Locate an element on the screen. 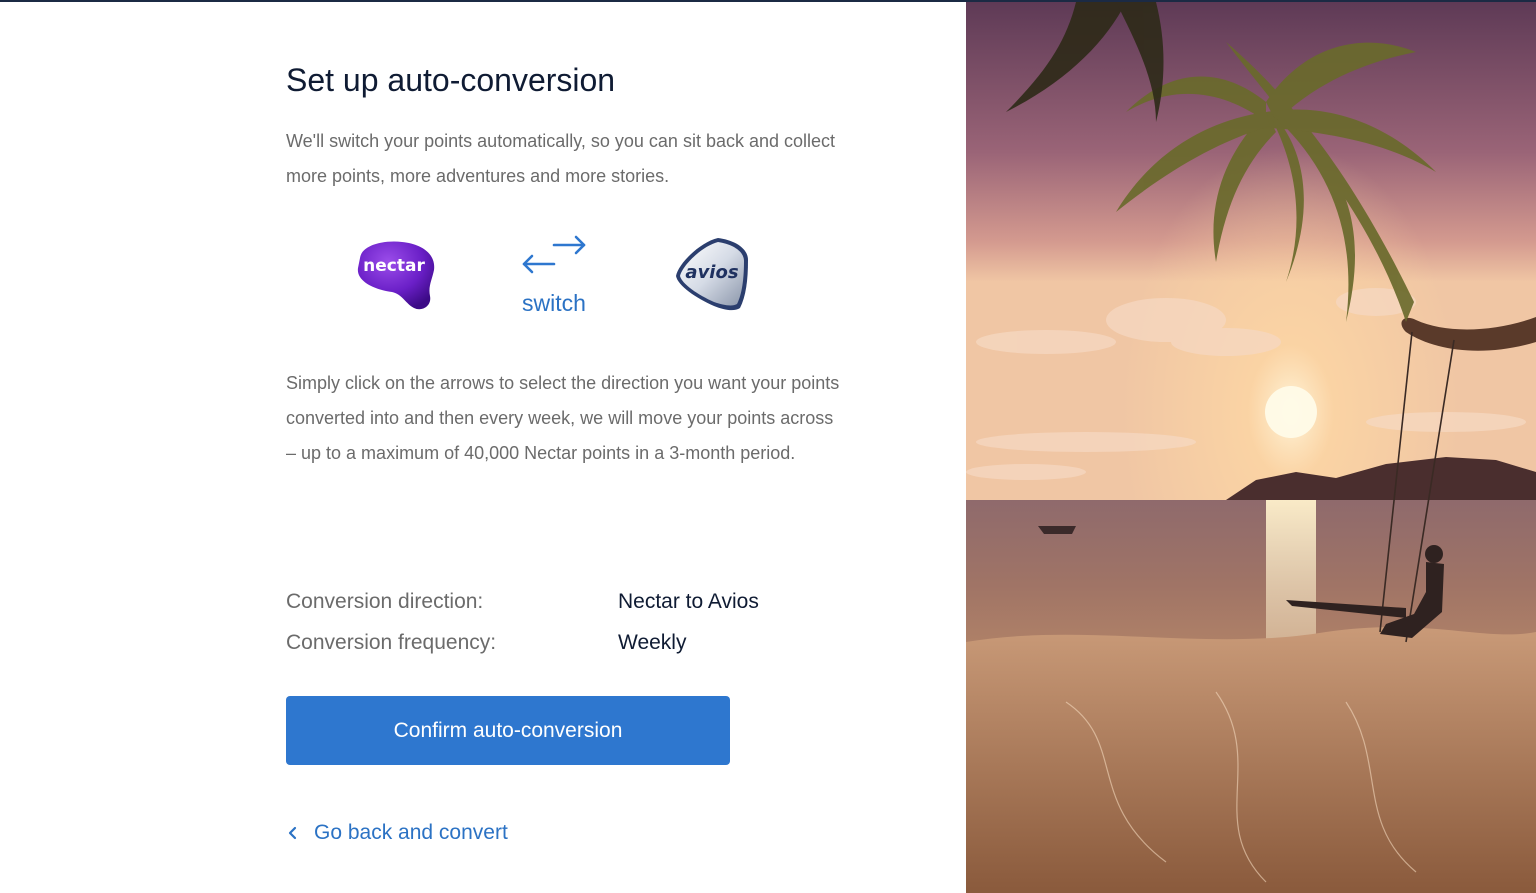  direction-row: Conversion direction: Nectar to Avios is located at coordinates (566, 605).